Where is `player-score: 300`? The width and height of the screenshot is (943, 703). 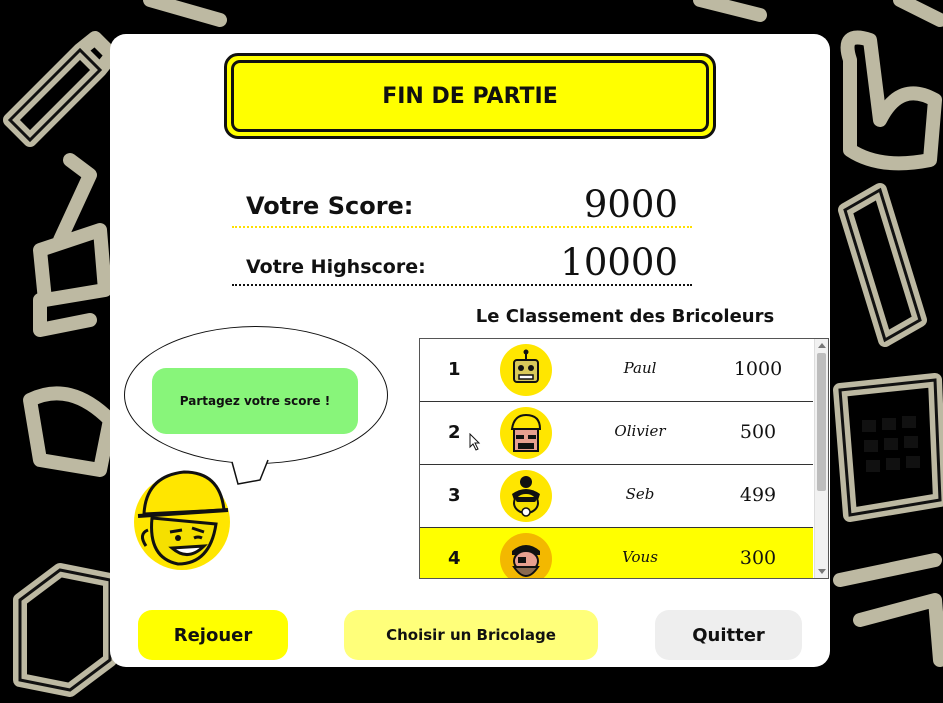 player-score: 300 is located at coordinates (758, 558).